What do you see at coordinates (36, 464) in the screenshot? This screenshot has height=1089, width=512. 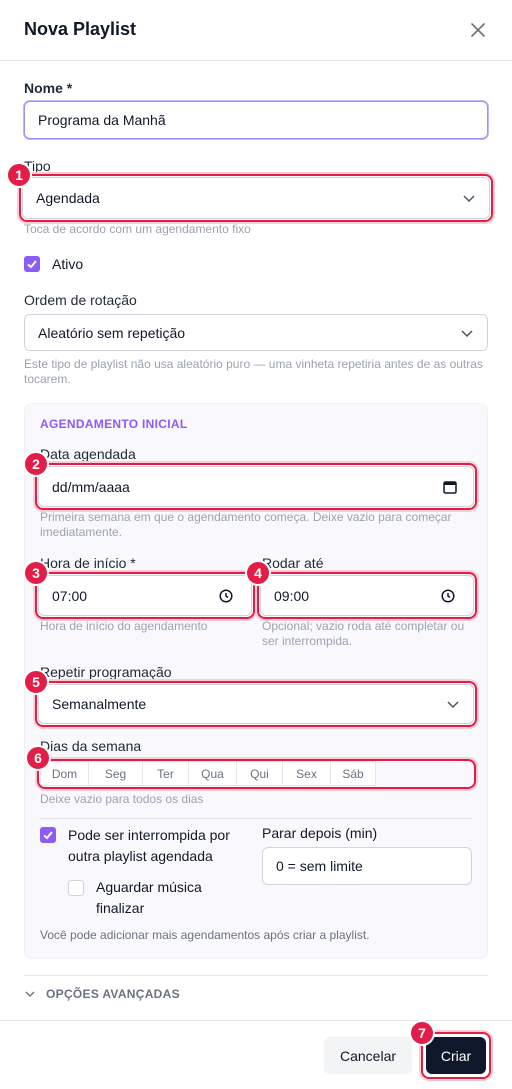 I see `annotation-badge: 2` at bounding box center [36, 464].